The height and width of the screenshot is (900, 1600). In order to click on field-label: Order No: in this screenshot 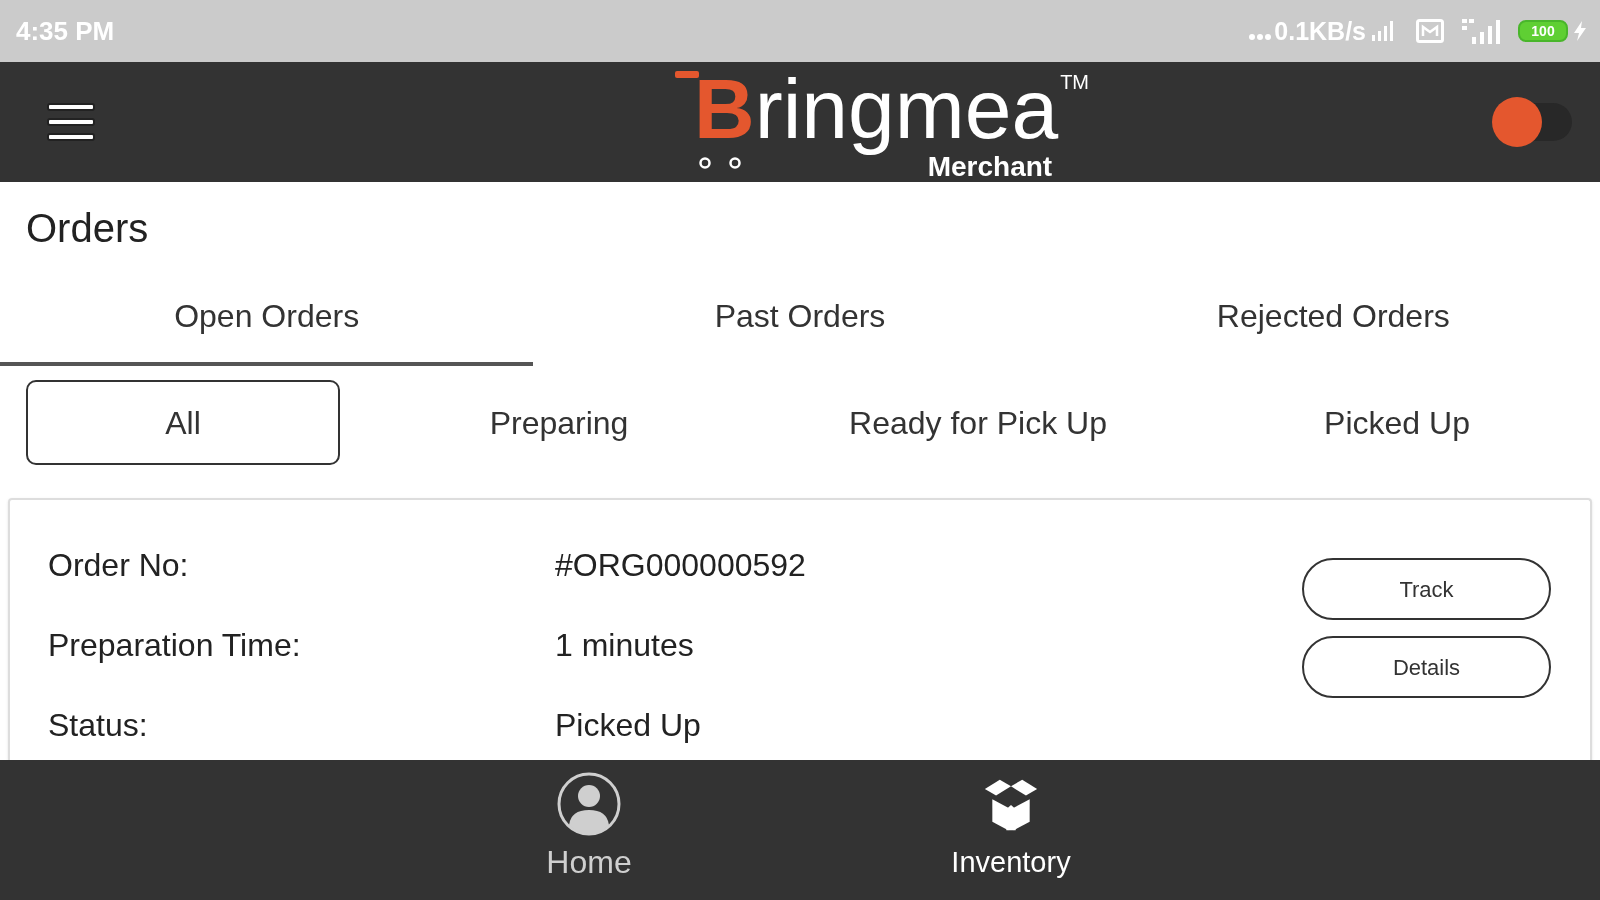, I will do `click(119, 565)`.